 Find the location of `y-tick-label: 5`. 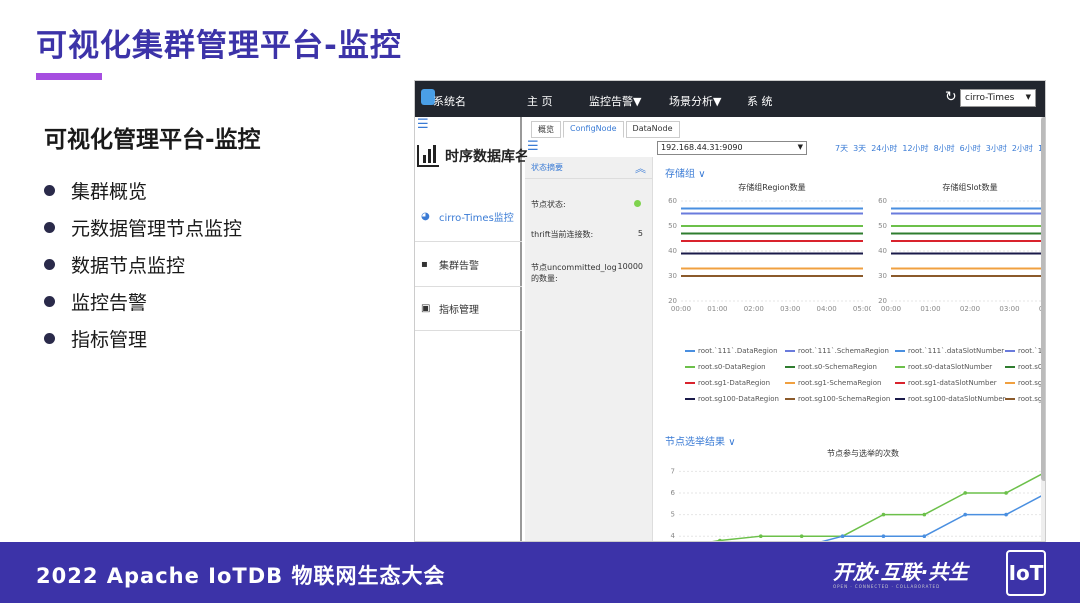

y-tick-label: 5 is located at coordinates (673, 515).